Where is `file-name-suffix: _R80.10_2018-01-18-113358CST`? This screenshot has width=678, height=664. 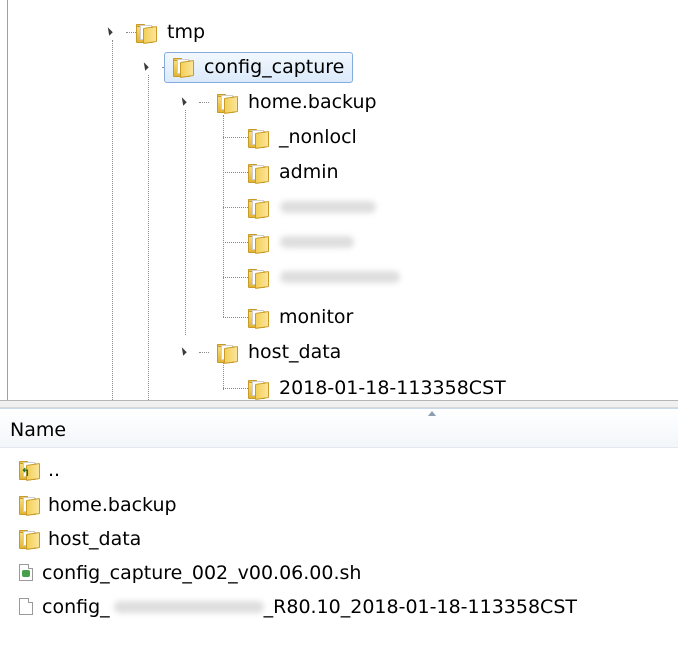 file-name-suffix: _R80.10_2018-01-18-113358CST is located at coordinates (420, 606).